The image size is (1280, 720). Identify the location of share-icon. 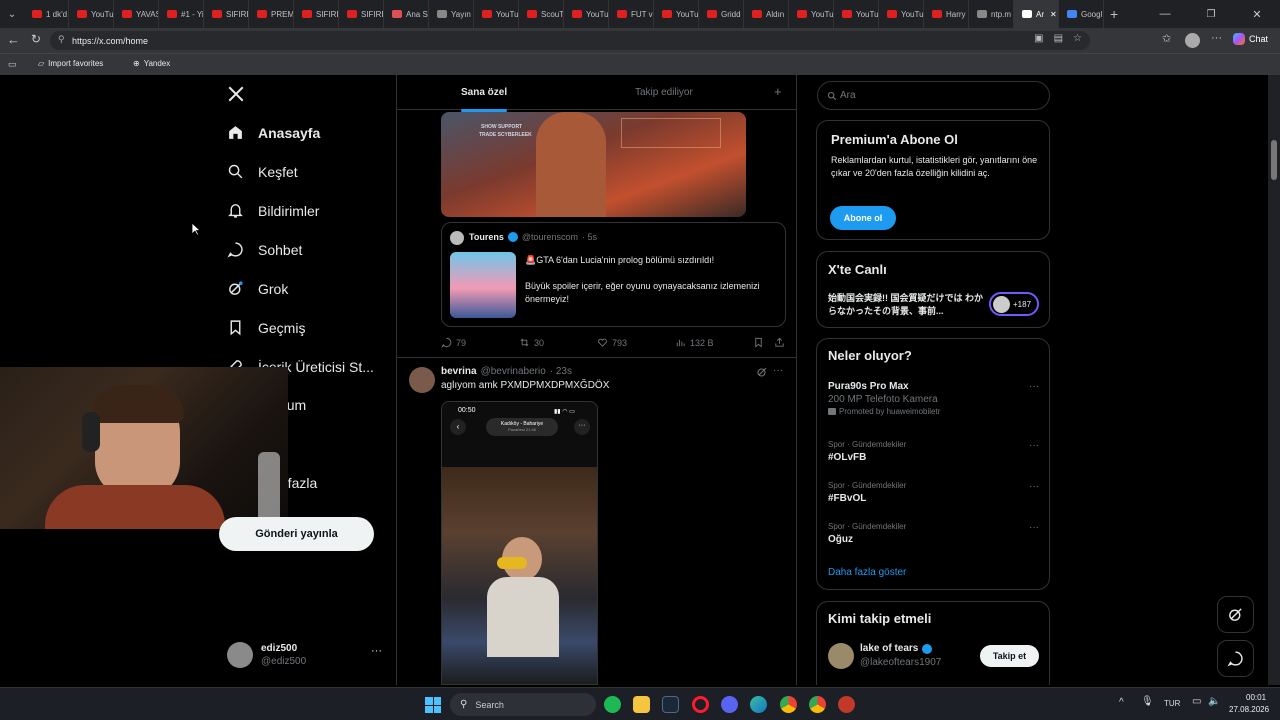
(779, 342).